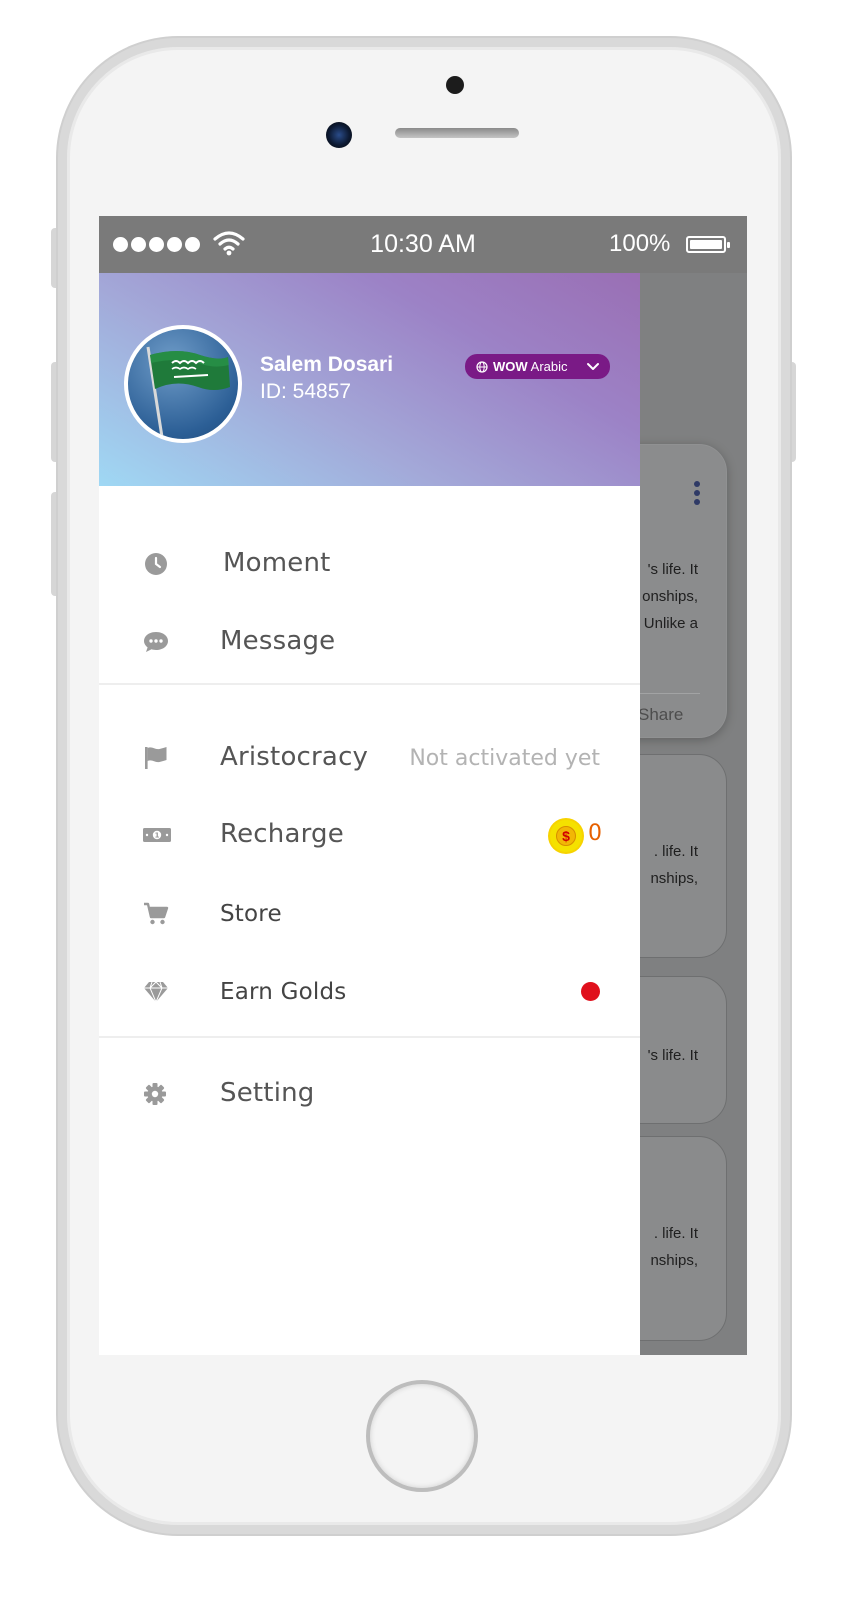 This screenshot has width=864, height=1608. What do you see at coordinates (282, 834) in the screenshot?
I see `menu-item-label: Recharge` at bounding box center [282, 834].